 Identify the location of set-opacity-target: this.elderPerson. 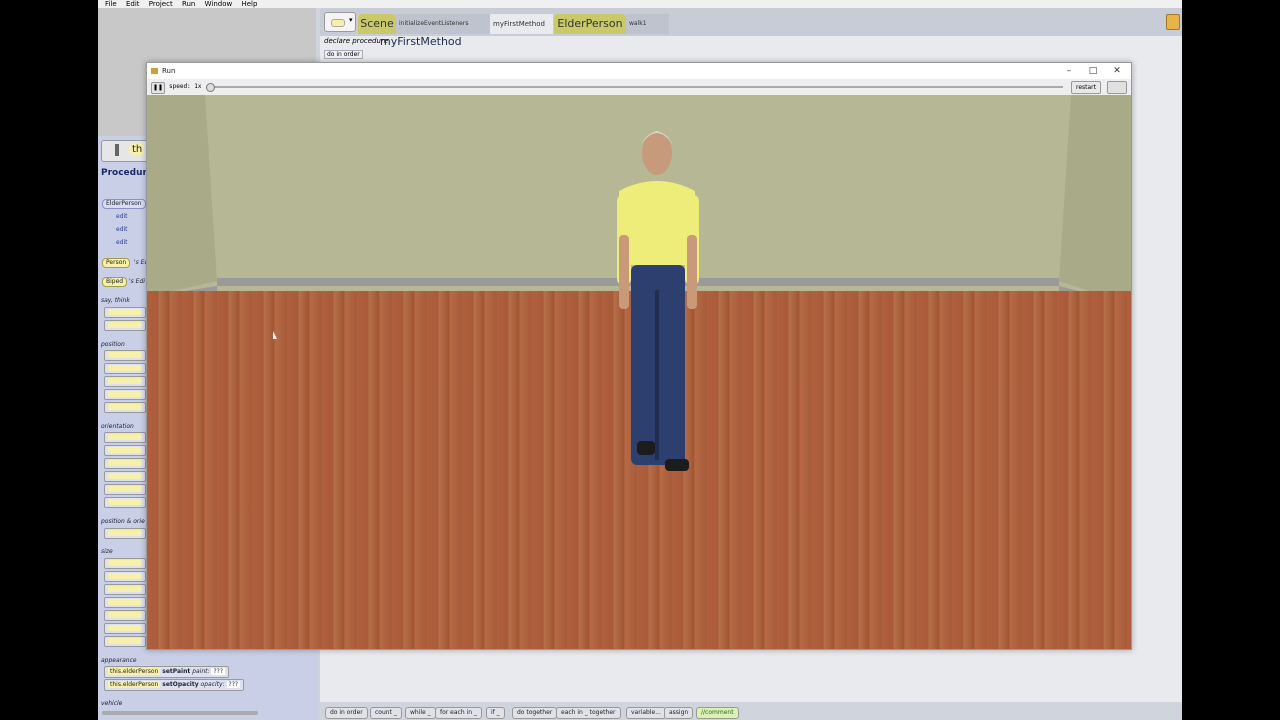
(134, 684).